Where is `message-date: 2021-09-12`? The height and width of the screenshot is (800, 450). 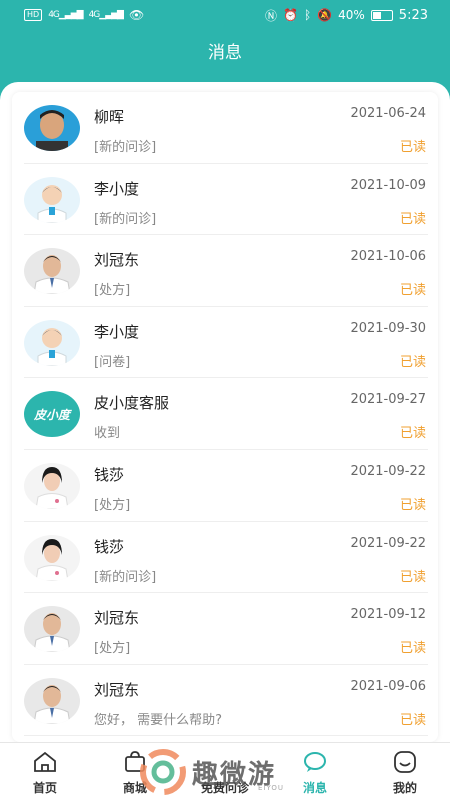
message-date: 2021-09-12 is located at coordinates (388, 615).